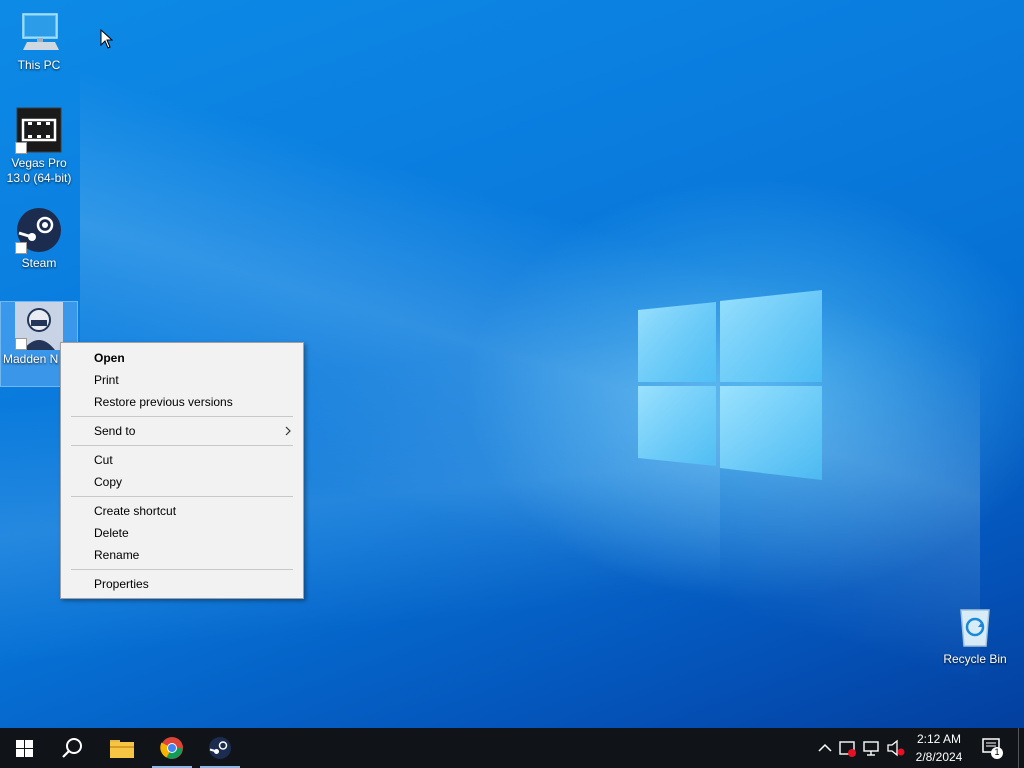 The width and height of the screenshot is (1024, 768). What do you see at coordinates (939, 757) in the screenshot?
I see `clock-date: 2/8/2024` at bounding box center [939, 757].